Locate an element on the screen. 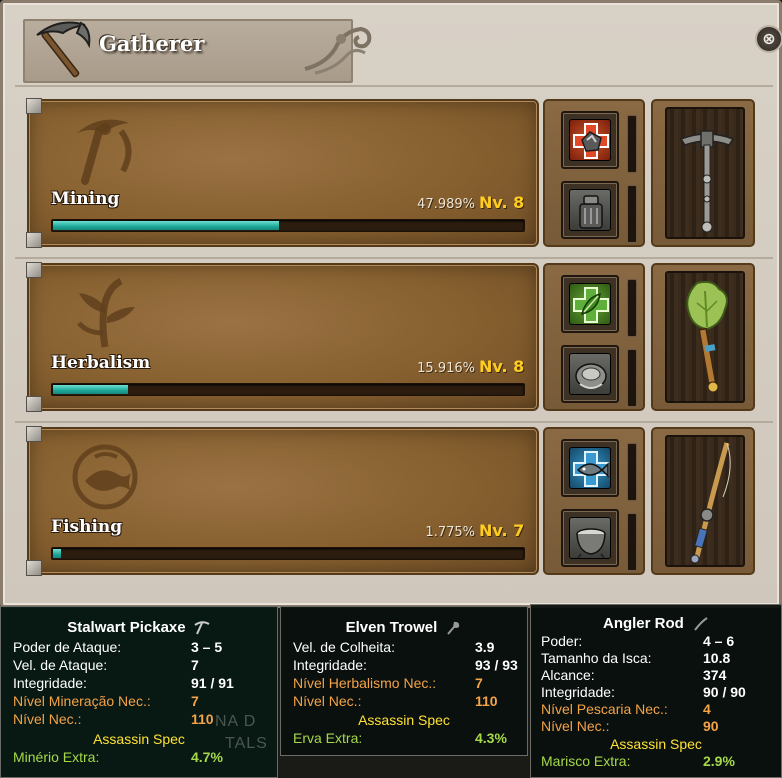 The width and height of the screenshot is (782, 778). skill-name: Herbalism is located at coordinates (101, 363).